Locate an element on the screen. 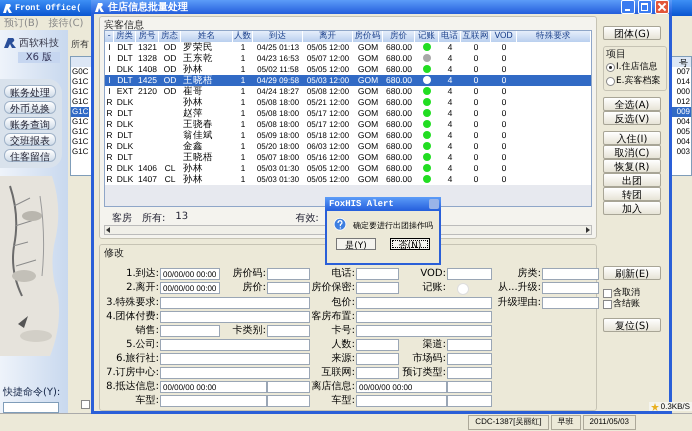  table-row: R DLK 1406 CL 孙林 1 05/03 01:30 05/05 12:00 GOM 680.00 4 0 0 is located at coordinates (348, 168).